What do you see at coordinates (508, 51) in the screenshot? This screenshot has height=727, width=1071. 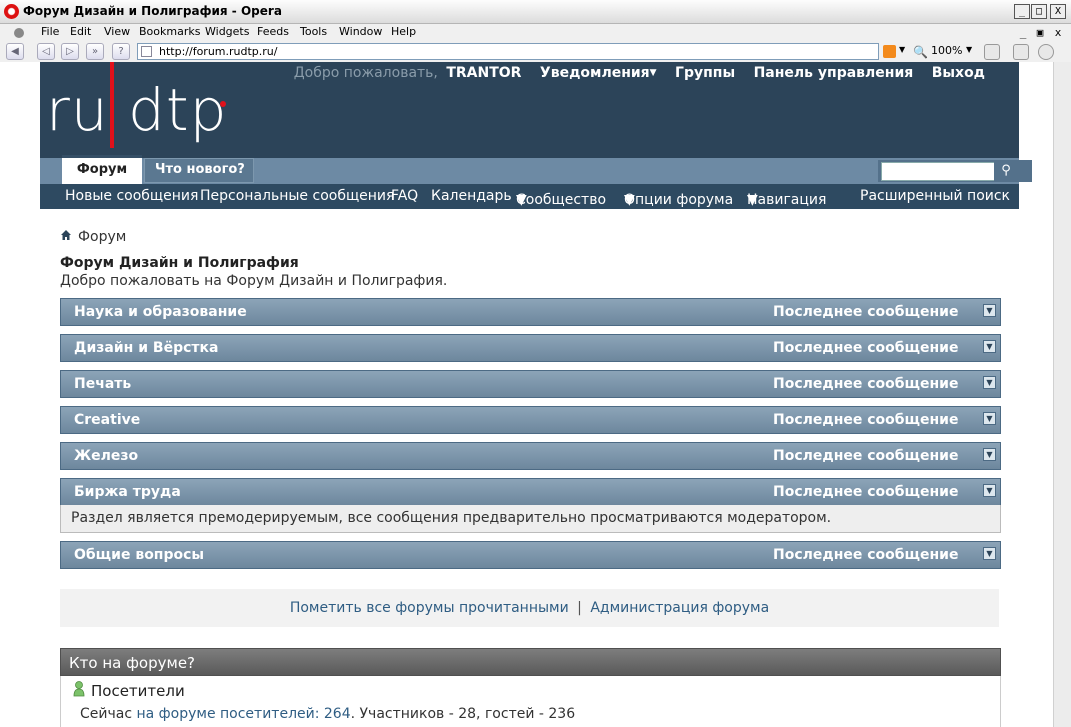 I see `address-field: http://forum.rudtp.ru/` at bounding box center [508, 51].